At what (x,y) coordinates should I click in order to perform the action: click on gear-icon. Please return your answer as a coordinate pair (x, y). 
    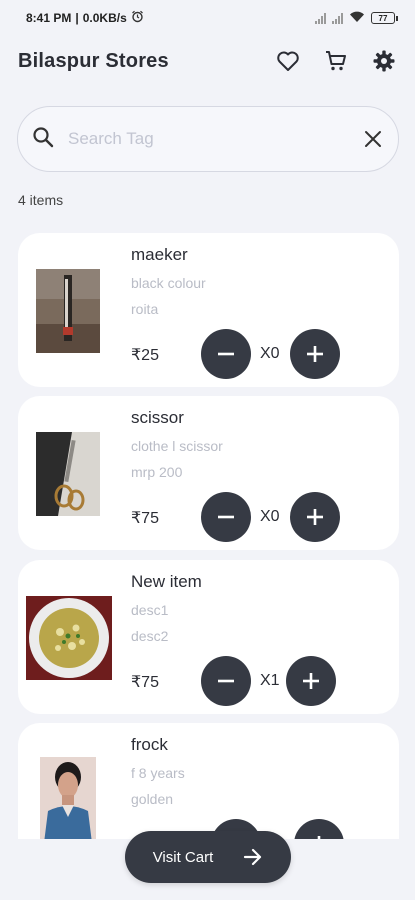
    Looking at the image, I should click on (384, 61).